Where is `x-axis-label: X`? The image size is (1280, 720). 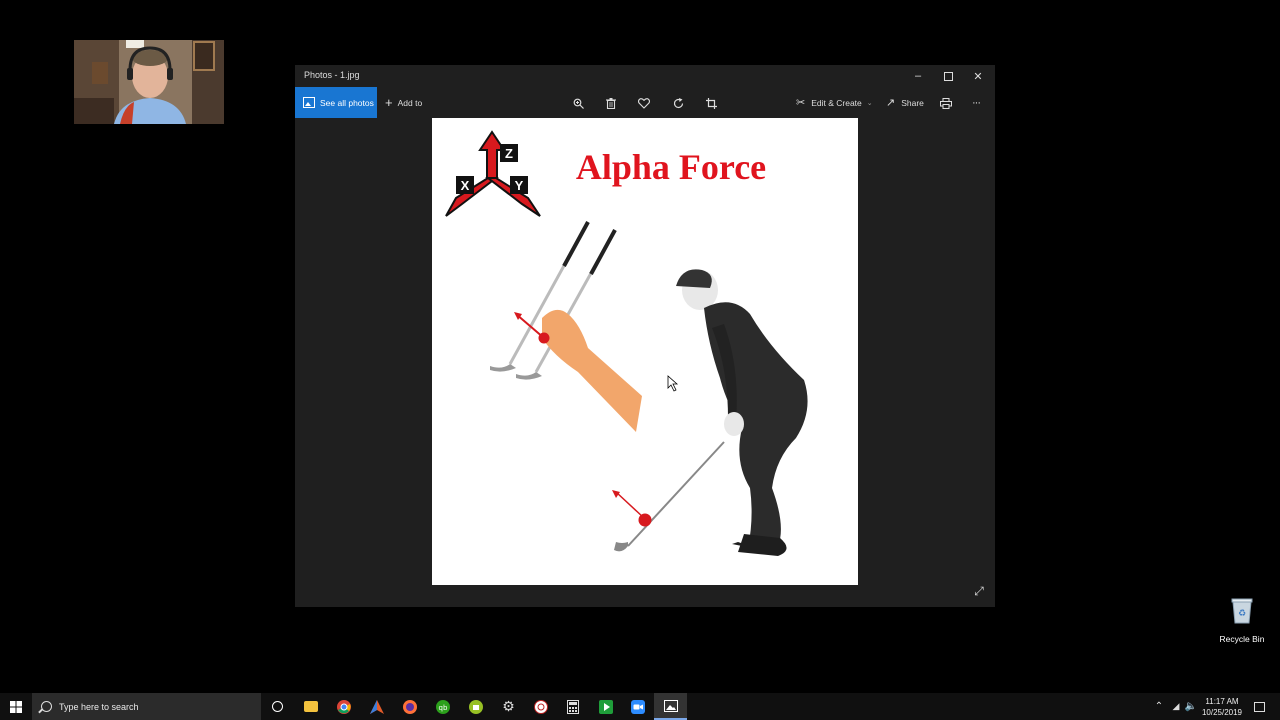
x-axis-label: X is located at coordinates (465, 185).